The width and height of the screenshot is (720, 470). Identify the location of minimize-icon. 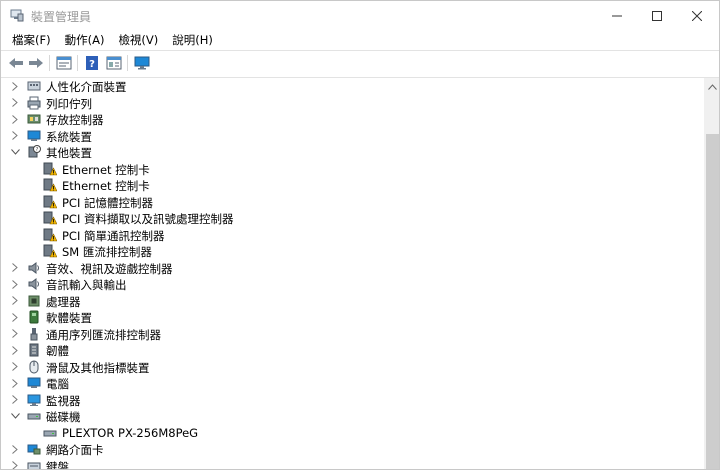
(617, 15).